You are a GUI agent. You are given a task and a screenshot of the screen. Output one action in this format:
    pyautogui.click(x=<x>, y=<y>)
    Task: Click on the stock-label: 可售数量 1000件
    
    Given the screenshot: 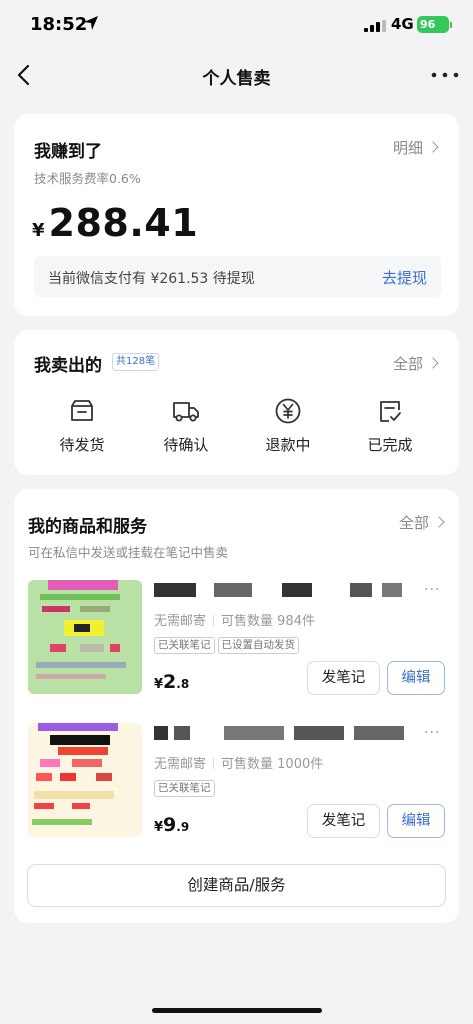 What is the action you would take?
    pyautogui.click(x=272, y=764)
    